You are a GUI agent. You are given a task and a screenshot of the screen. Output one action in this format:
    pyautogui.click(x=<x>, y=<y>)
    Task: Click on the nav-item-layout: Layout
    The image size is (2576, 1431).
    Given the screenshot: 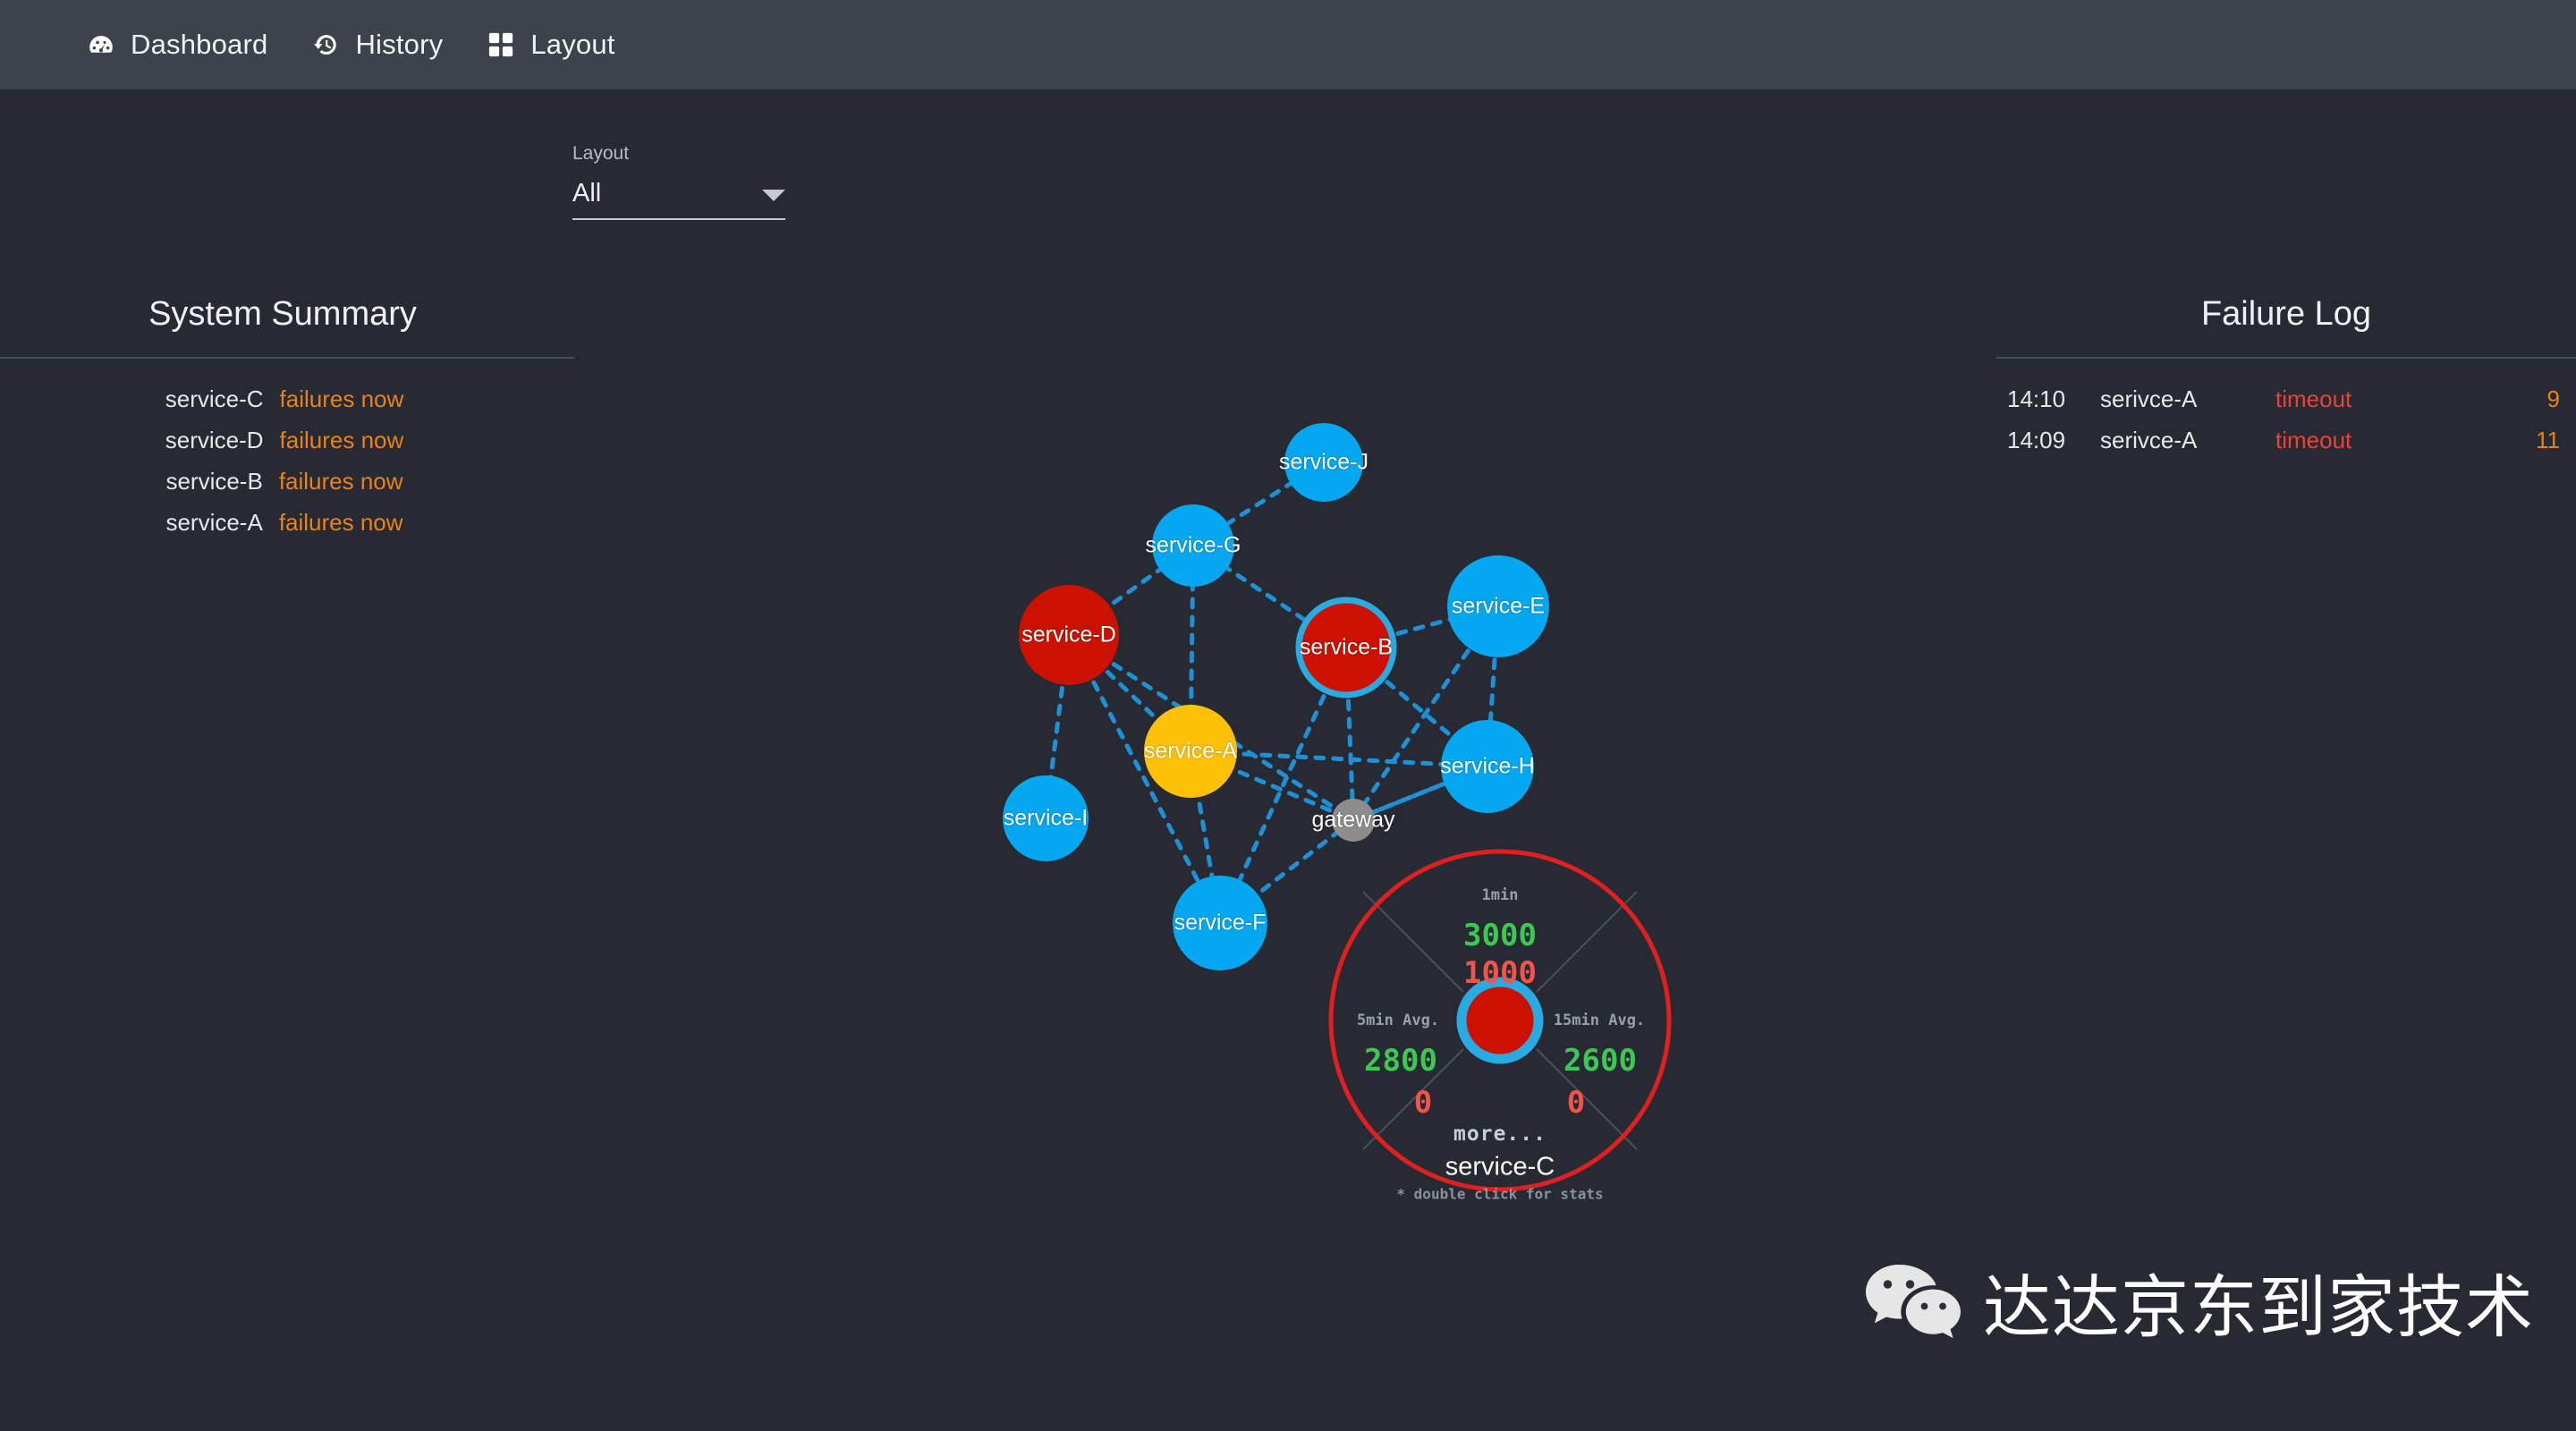 What is the action you would take?
    pyautogui.click(x=550, y=45)
    